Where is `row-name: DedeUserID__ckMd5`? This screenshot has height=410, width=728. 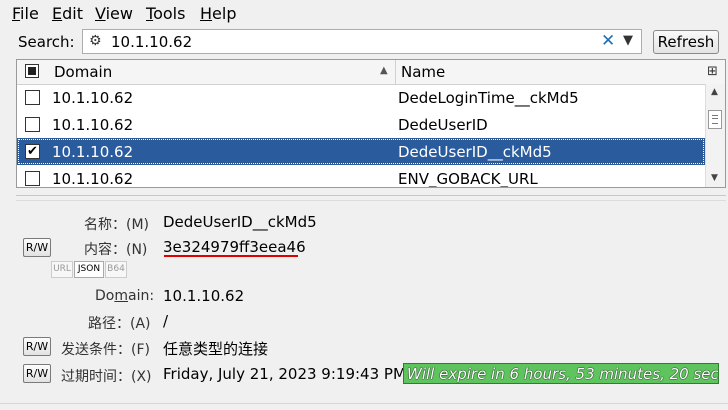
row-name: DedeUserID__ckMd5 is located at coordinates (475, 152).